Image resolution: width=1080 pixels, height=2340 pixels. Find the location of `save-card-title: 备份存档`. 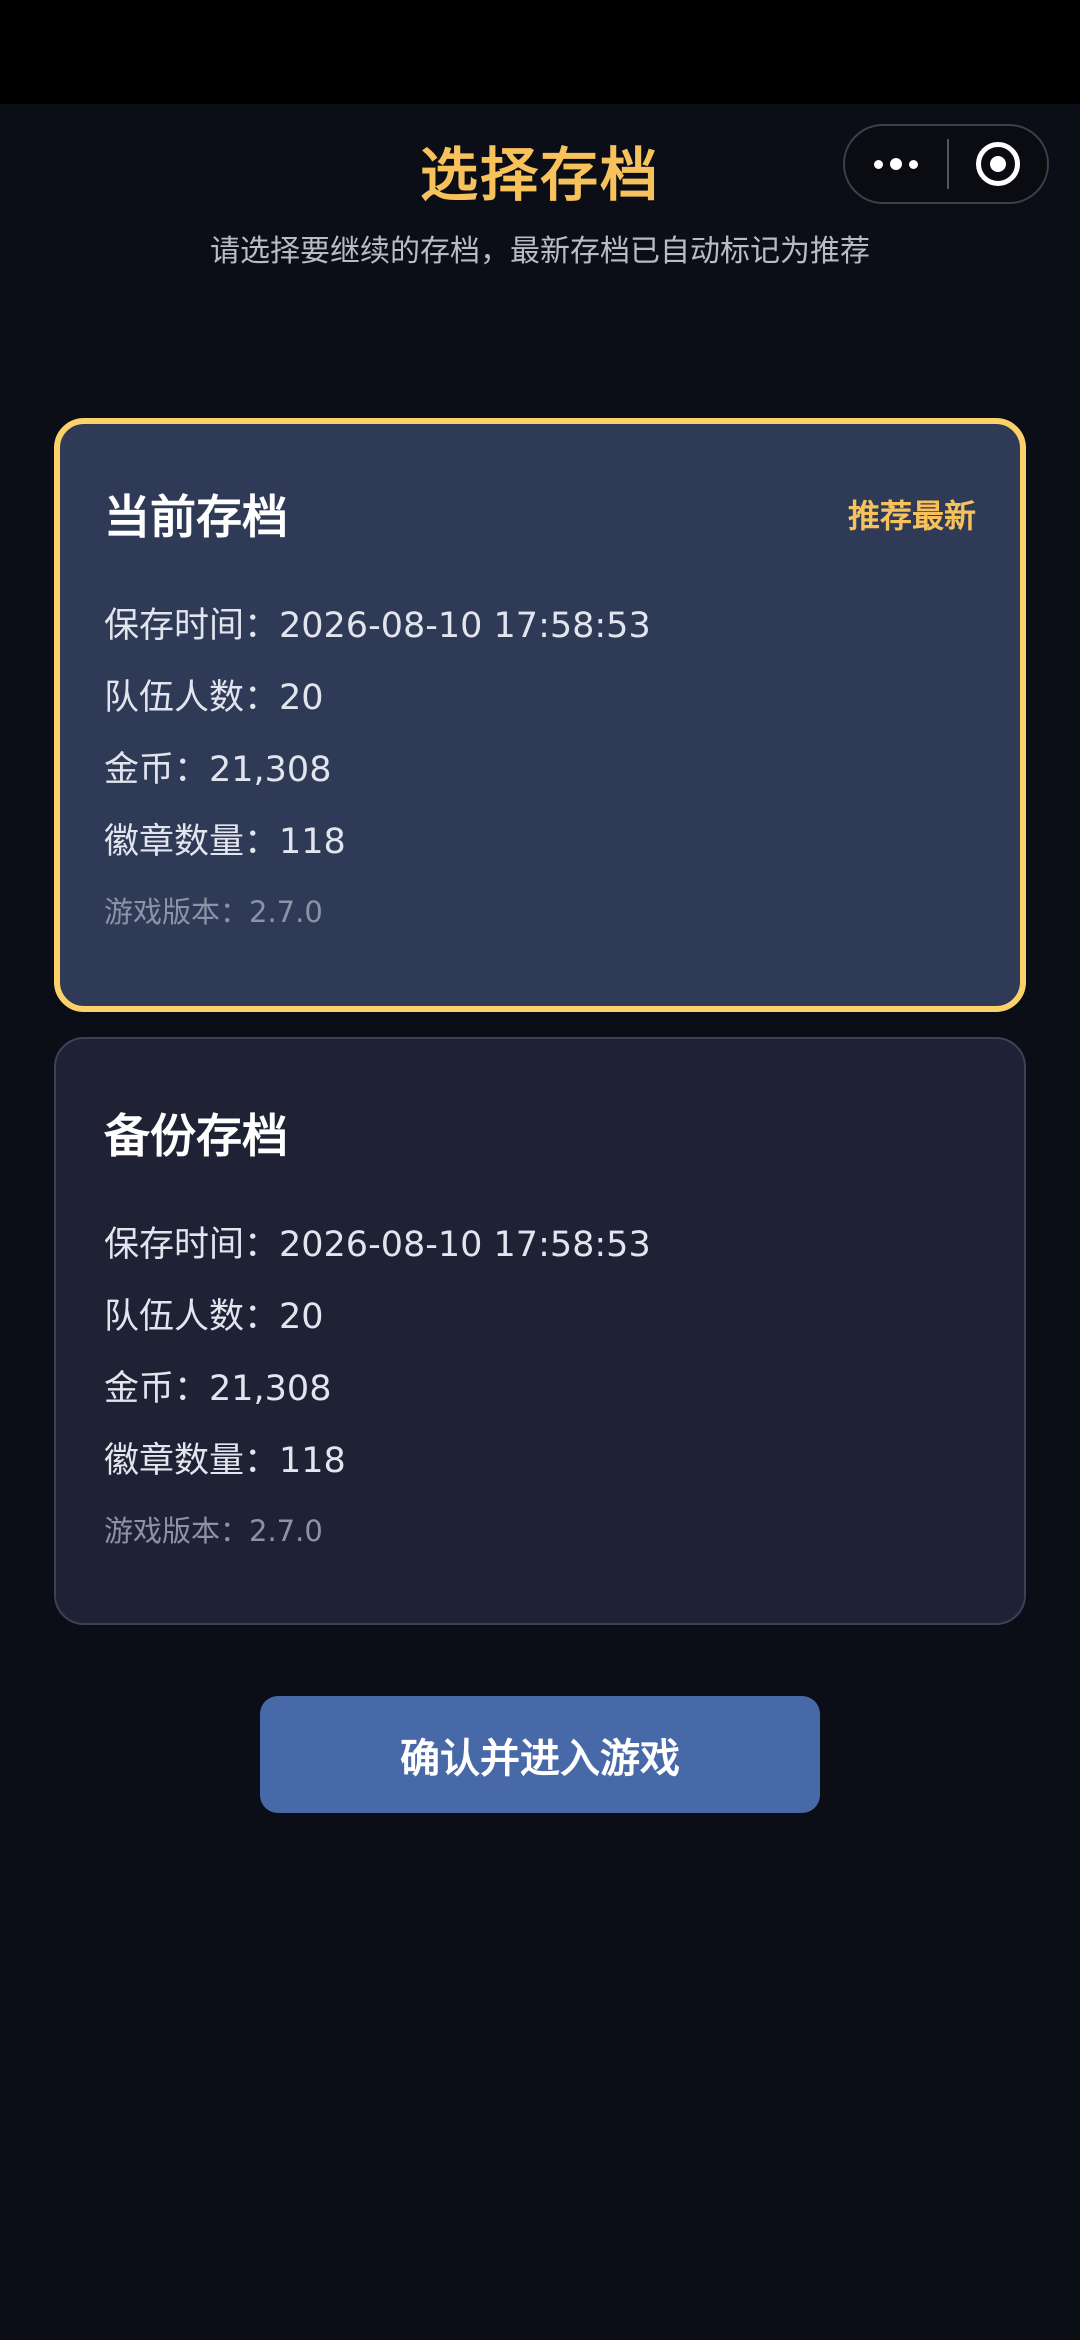

save-card-title: 备份存档 is located at coordinates (196, 1136).